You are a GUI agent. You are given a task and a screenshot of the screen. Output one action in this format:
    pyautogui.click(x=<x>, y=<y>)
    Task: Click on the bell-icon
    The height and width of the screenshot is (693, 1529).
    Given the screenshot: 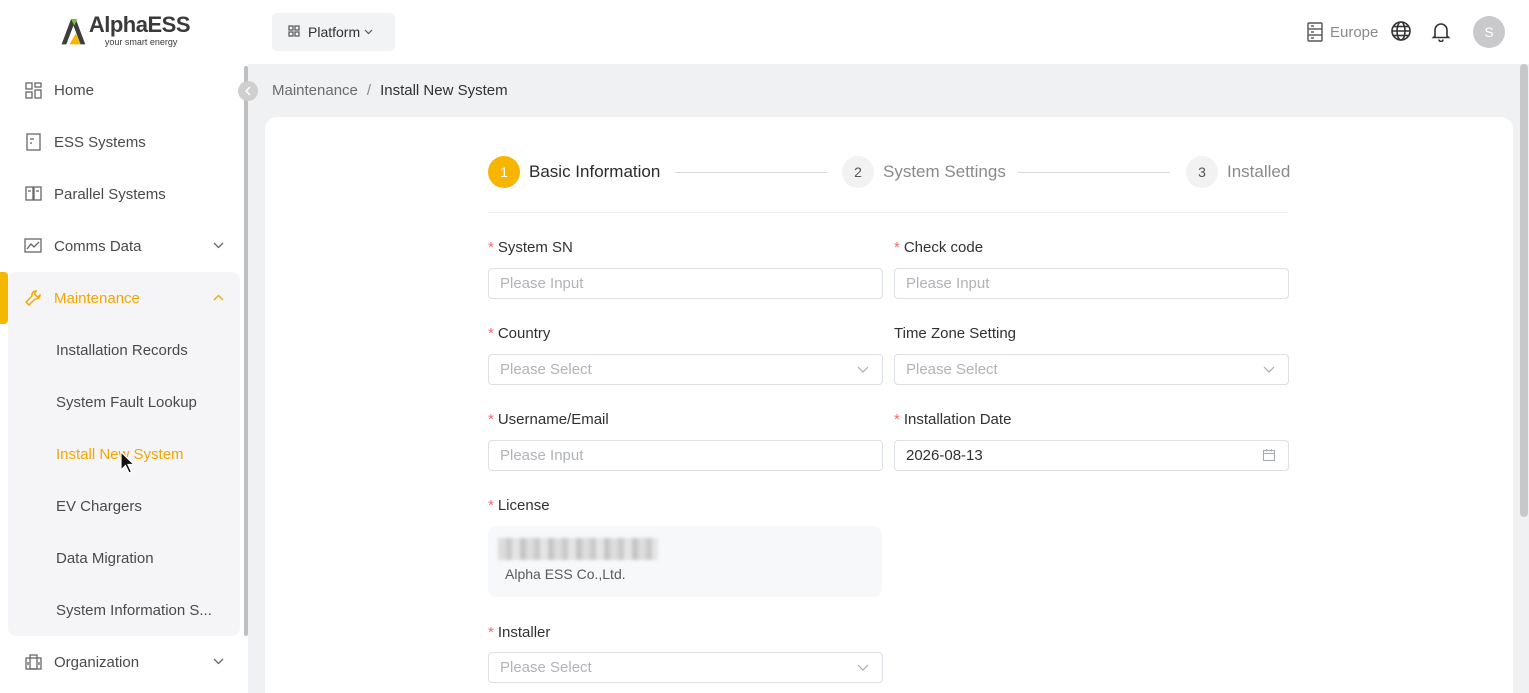 What is the action you would take?
    pyautogui.click(x=1441, y=31)
    